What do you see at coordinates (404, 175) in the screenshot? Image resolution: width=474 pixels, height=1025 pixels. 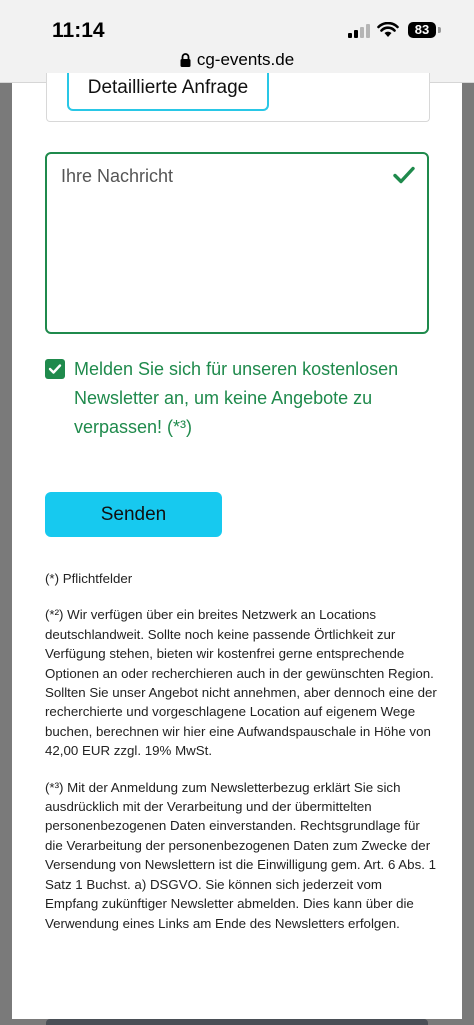 I see `checkmark-icon` at bounding box center [404, 175].